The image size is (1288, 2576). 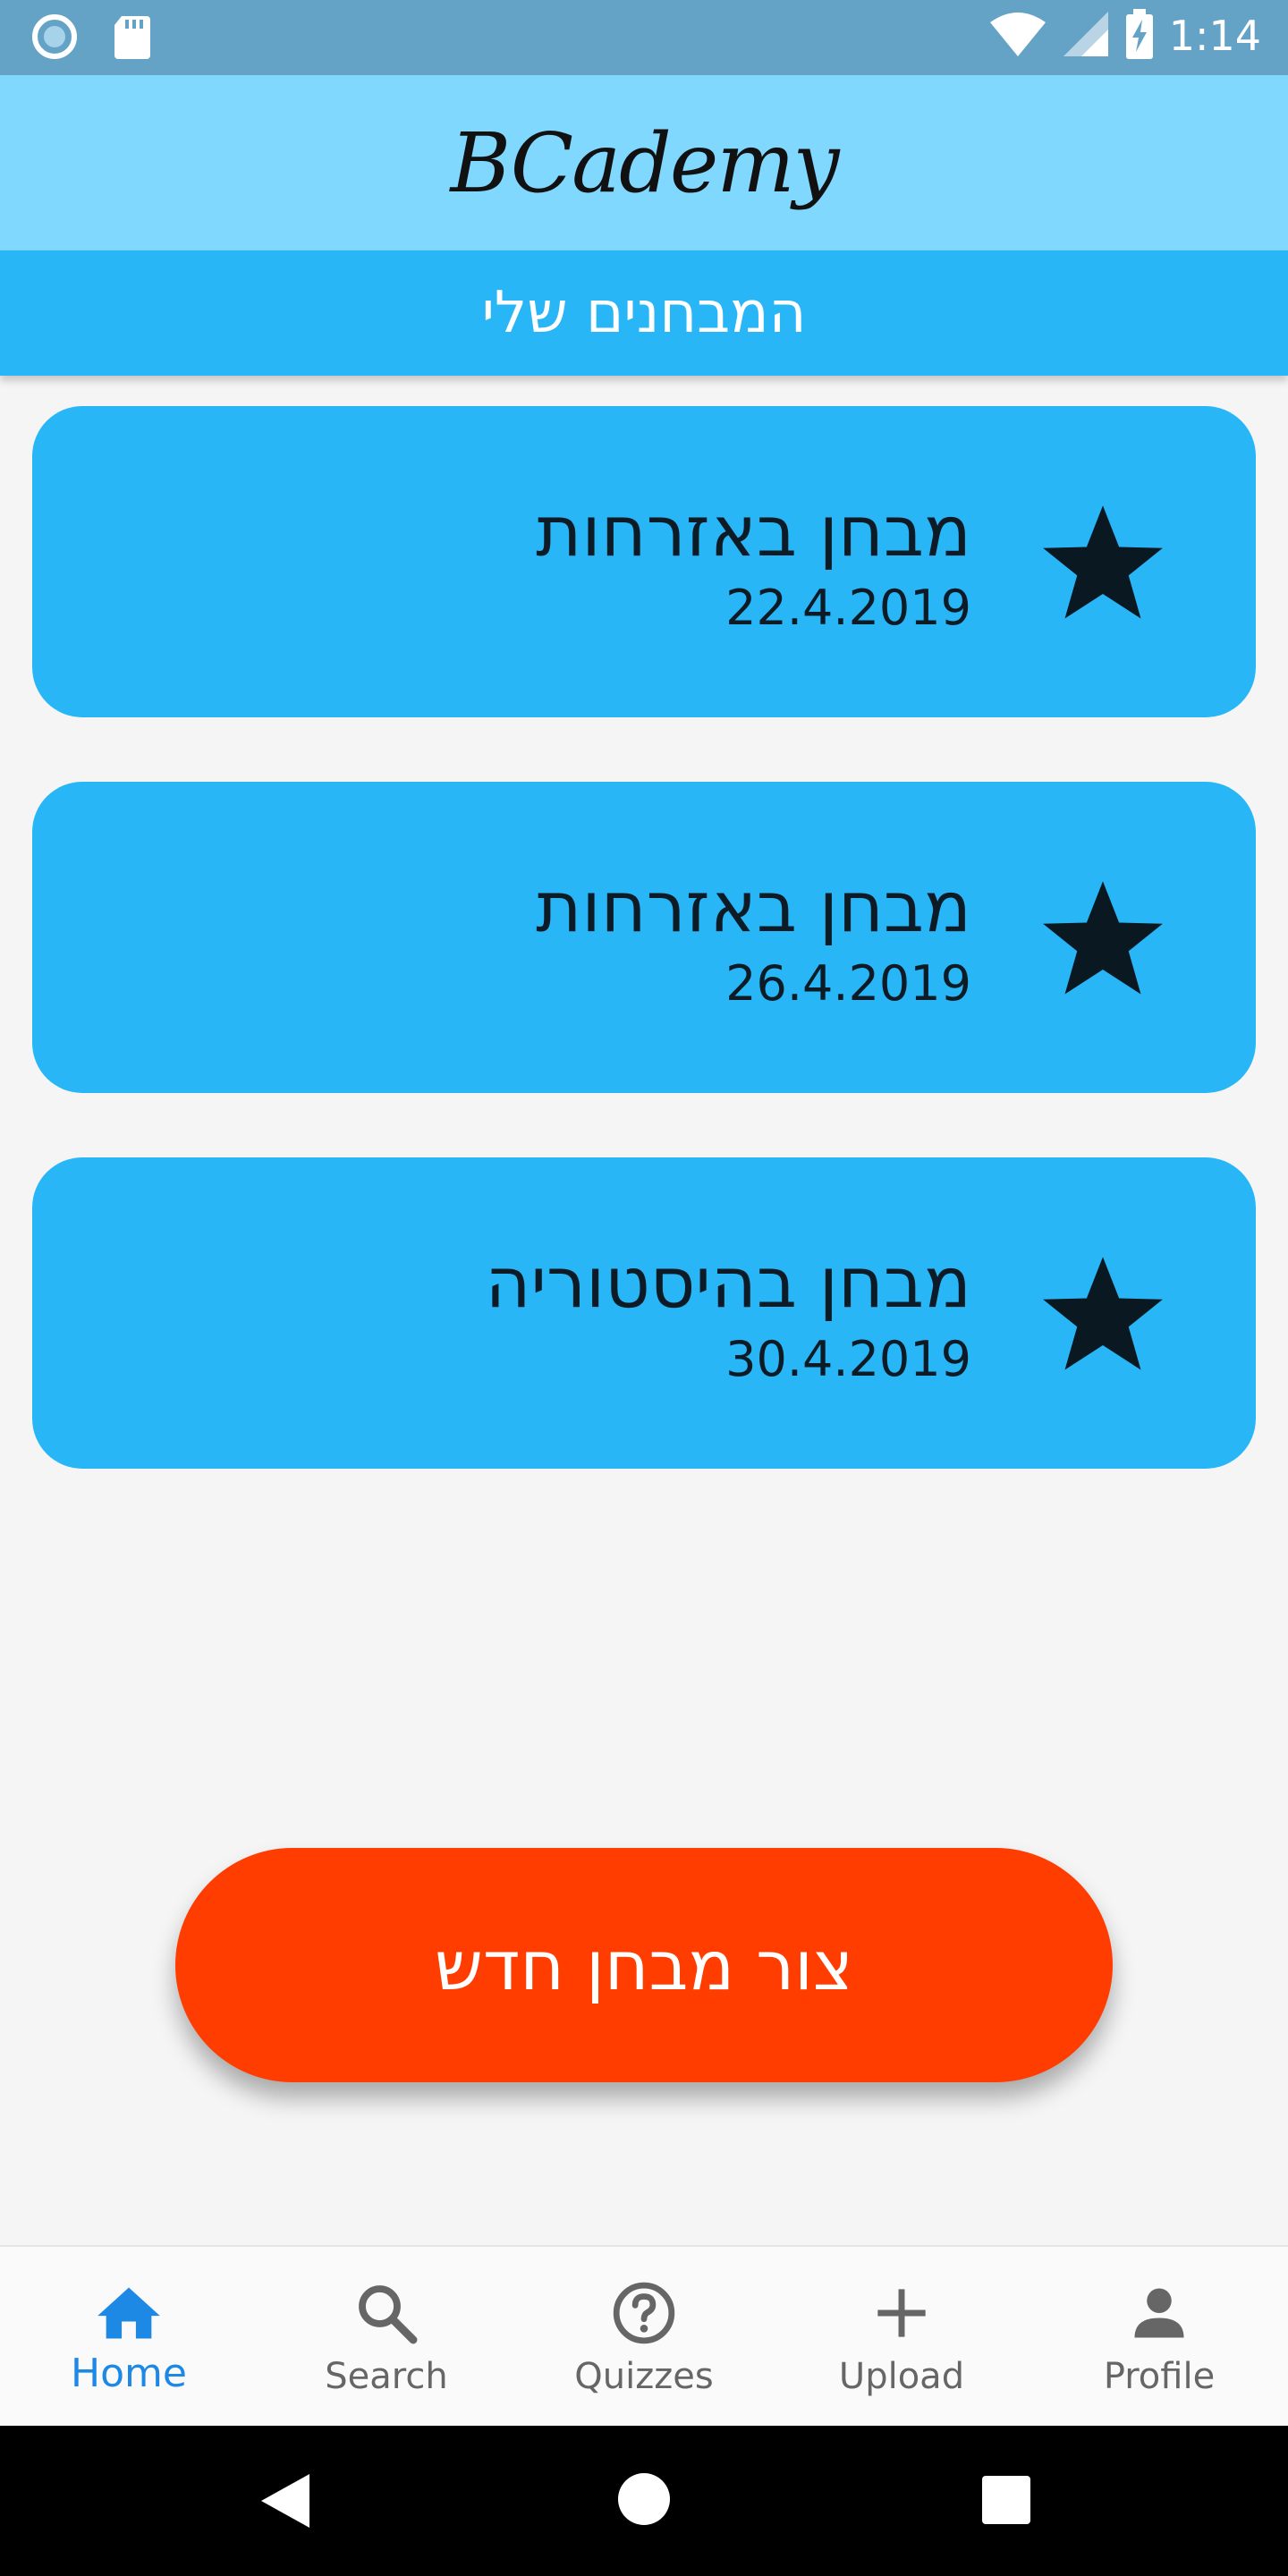 What do you see at coordinates (644, 2313) in the screenshot?
I see `help-circle-icon` at bounding box center [644, 2313].